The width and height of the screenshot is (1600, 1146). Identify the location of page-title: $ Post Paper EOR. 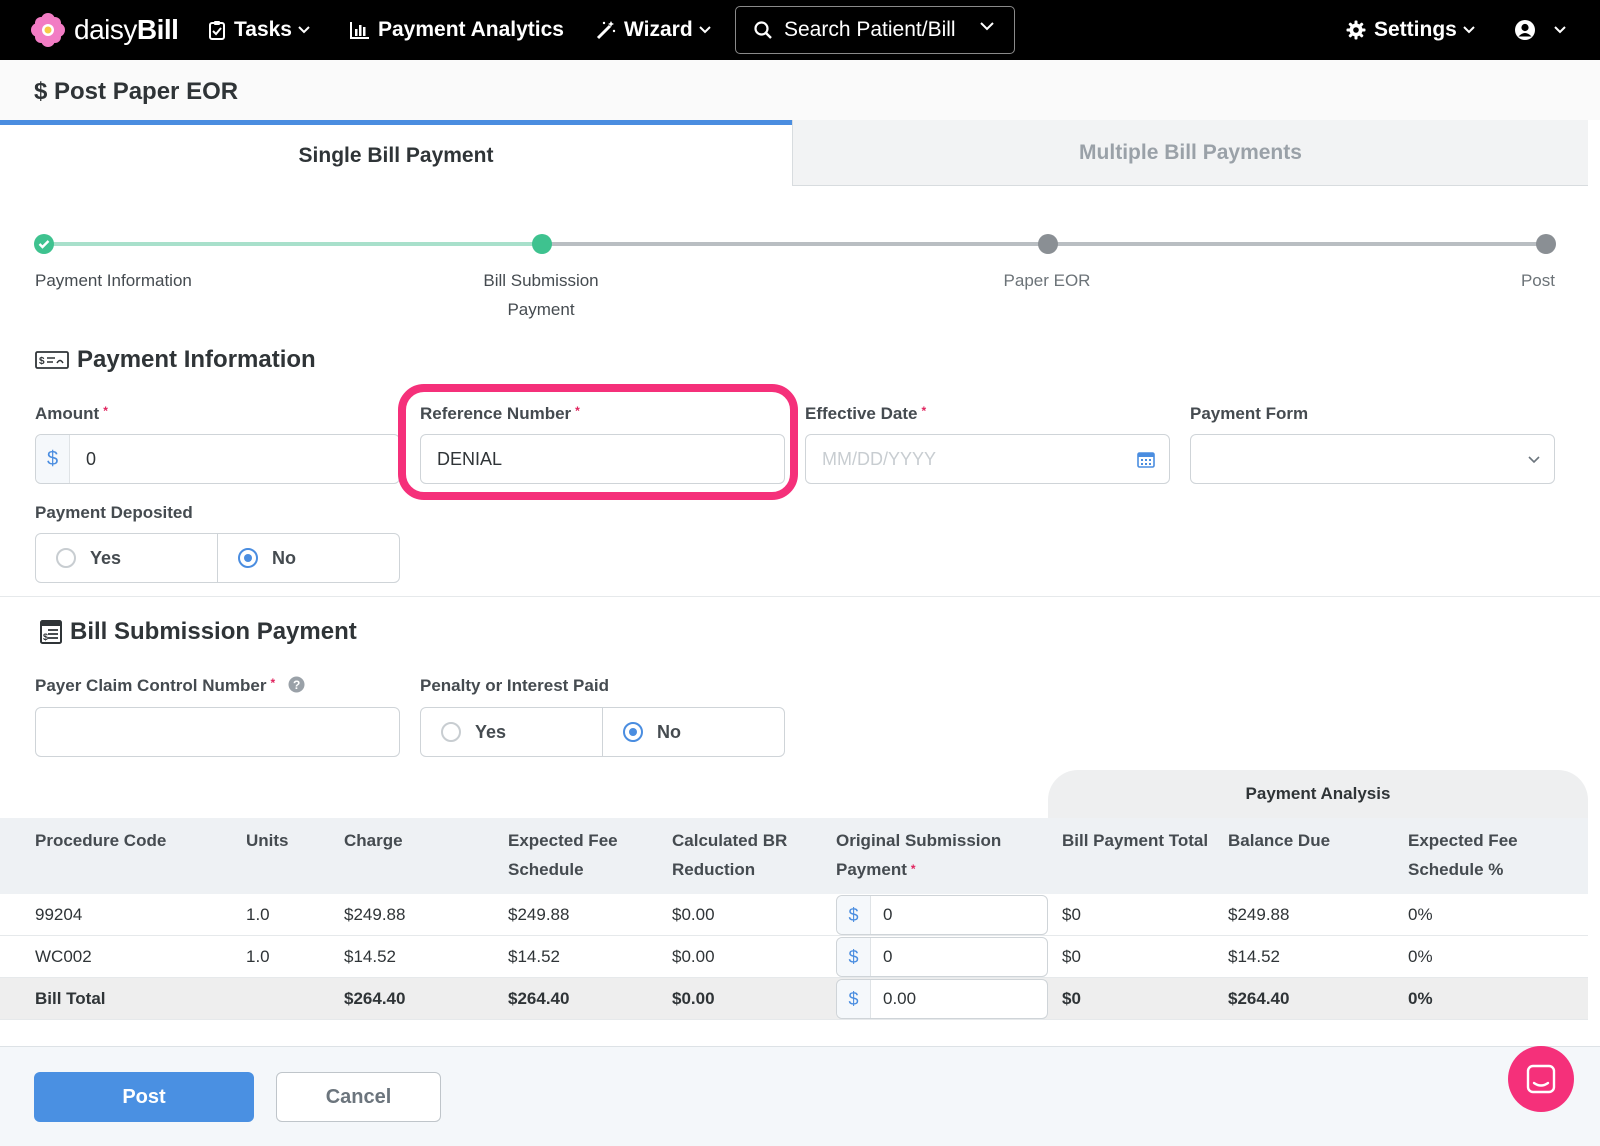
(136, 91).